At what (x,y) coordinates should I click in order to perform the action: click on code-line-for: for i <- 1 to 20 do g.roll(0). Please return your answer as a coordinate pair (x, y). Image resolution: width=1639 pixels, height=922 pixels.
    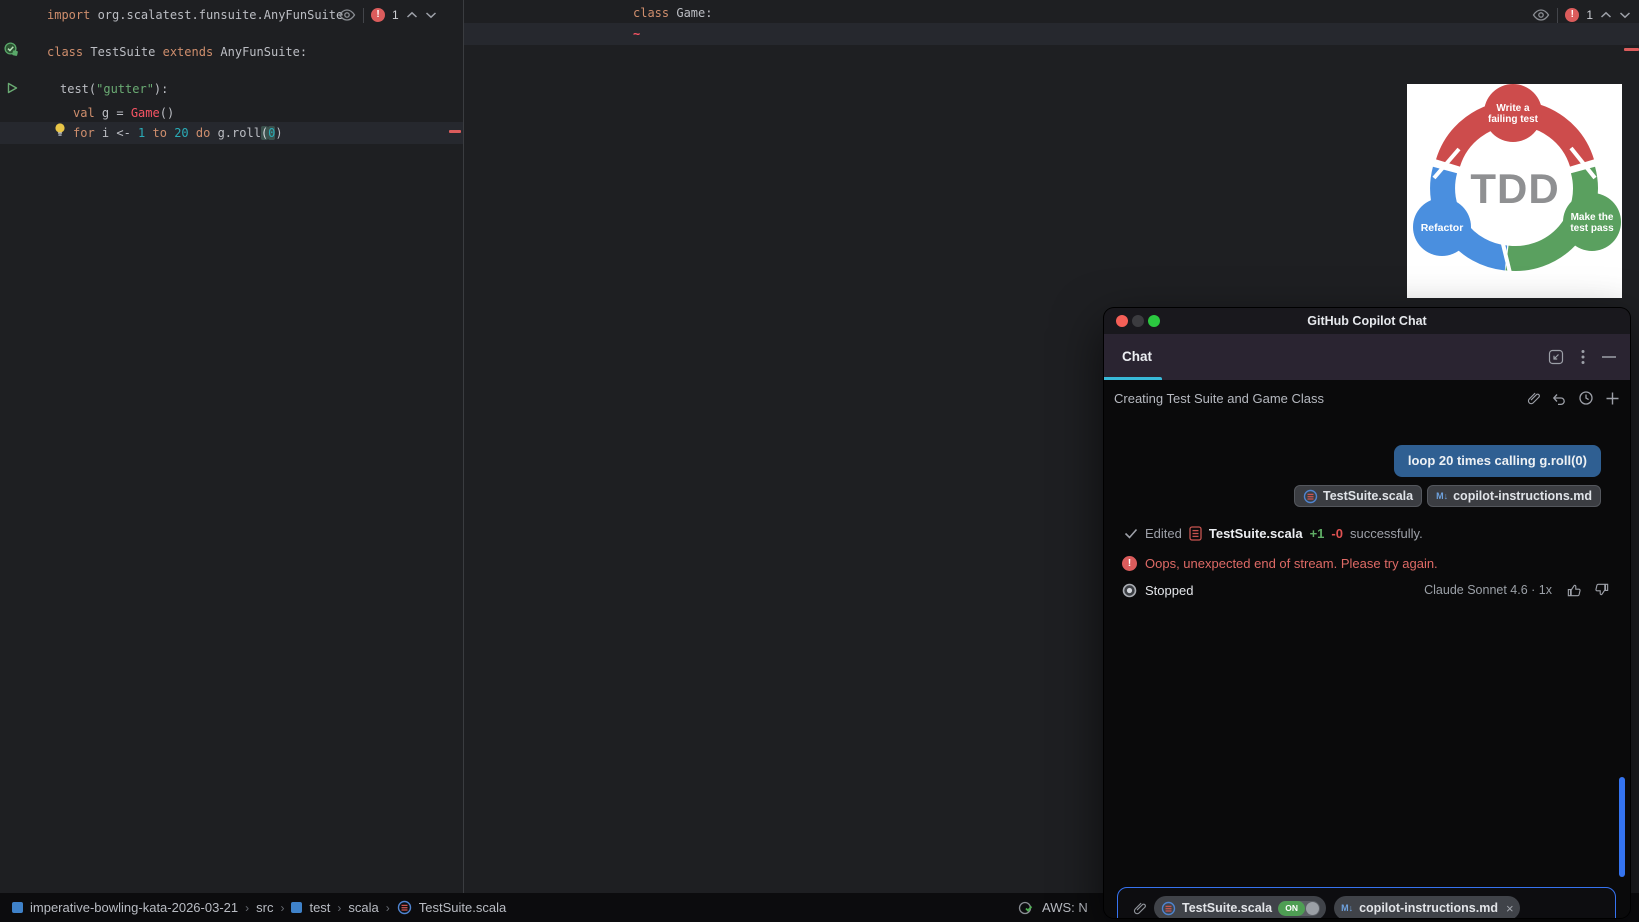
    Looking at the image, I should click on (178, 133).